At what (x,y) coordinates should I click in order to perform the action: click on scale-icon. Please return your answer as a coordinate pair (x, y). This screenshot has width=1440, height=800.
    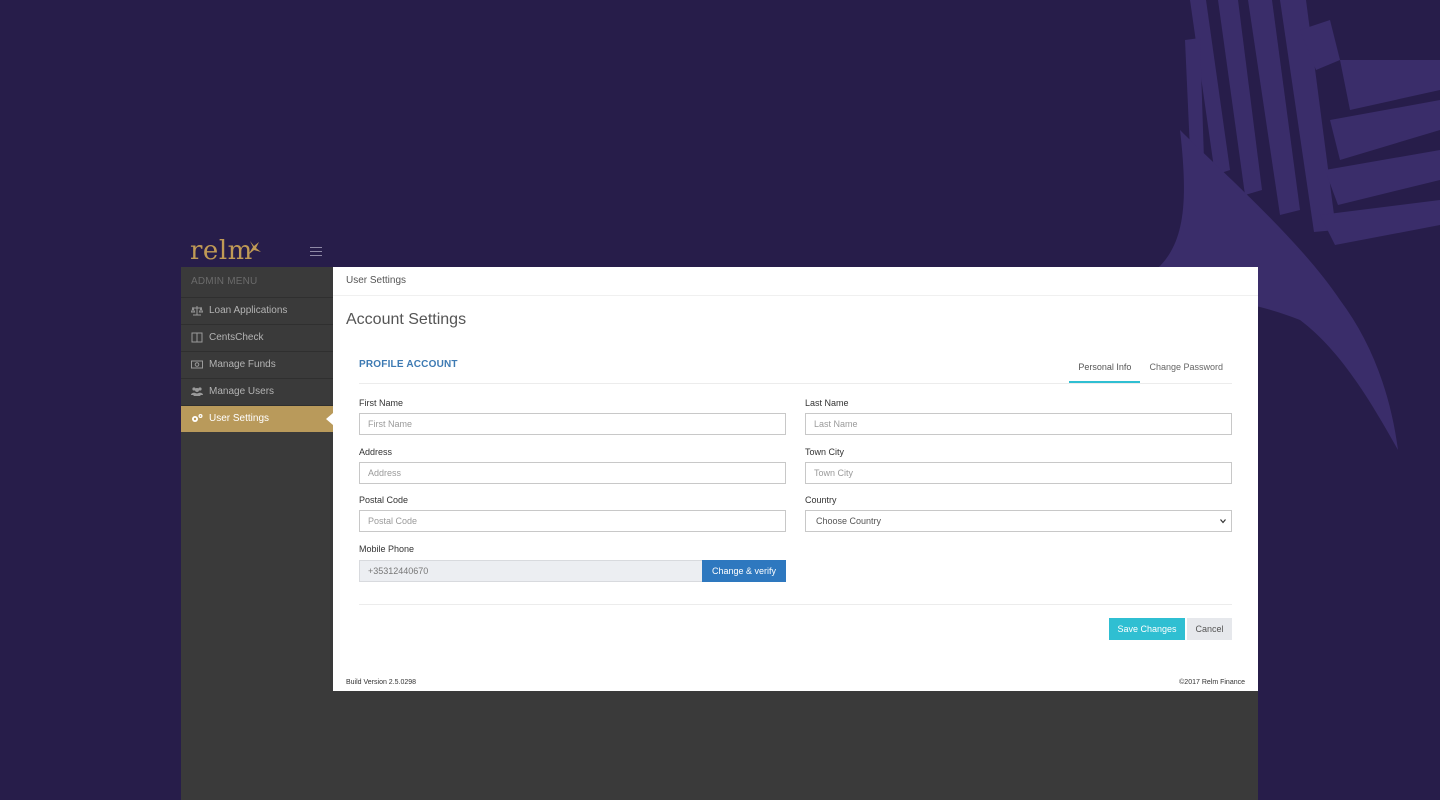
    Looking at the image, I should click on (197, 311).